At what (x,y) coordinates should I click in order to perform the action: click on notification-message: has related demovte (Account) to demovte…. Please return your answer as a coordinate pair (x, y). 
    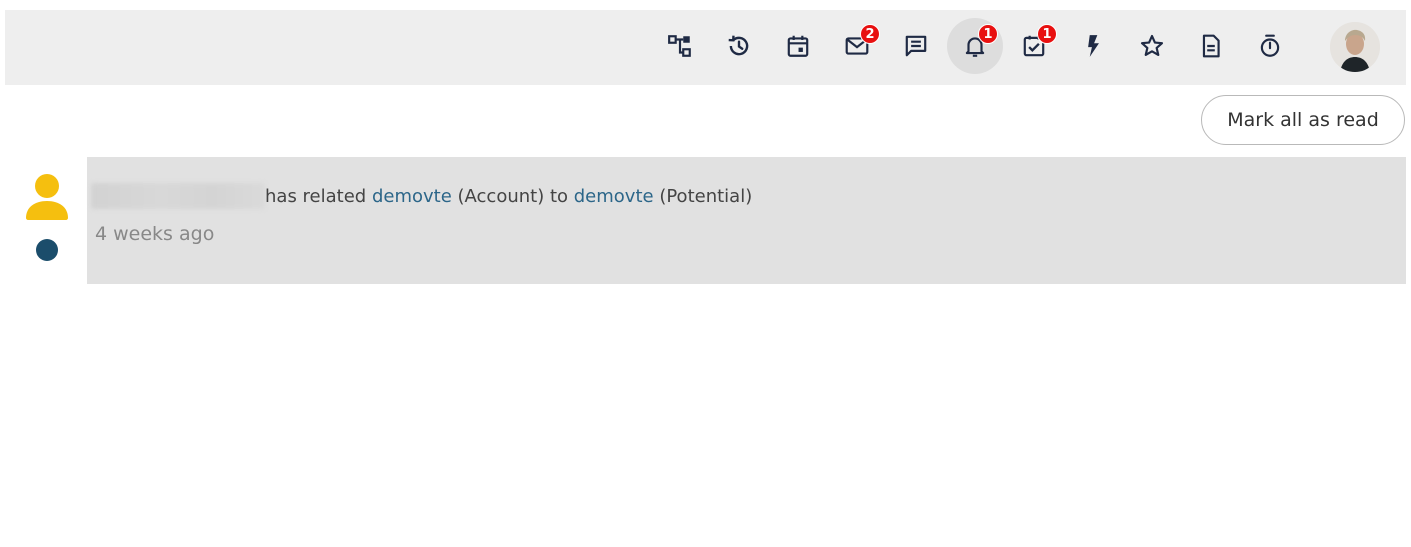
    Looking at the image, I should click on (508, 196).